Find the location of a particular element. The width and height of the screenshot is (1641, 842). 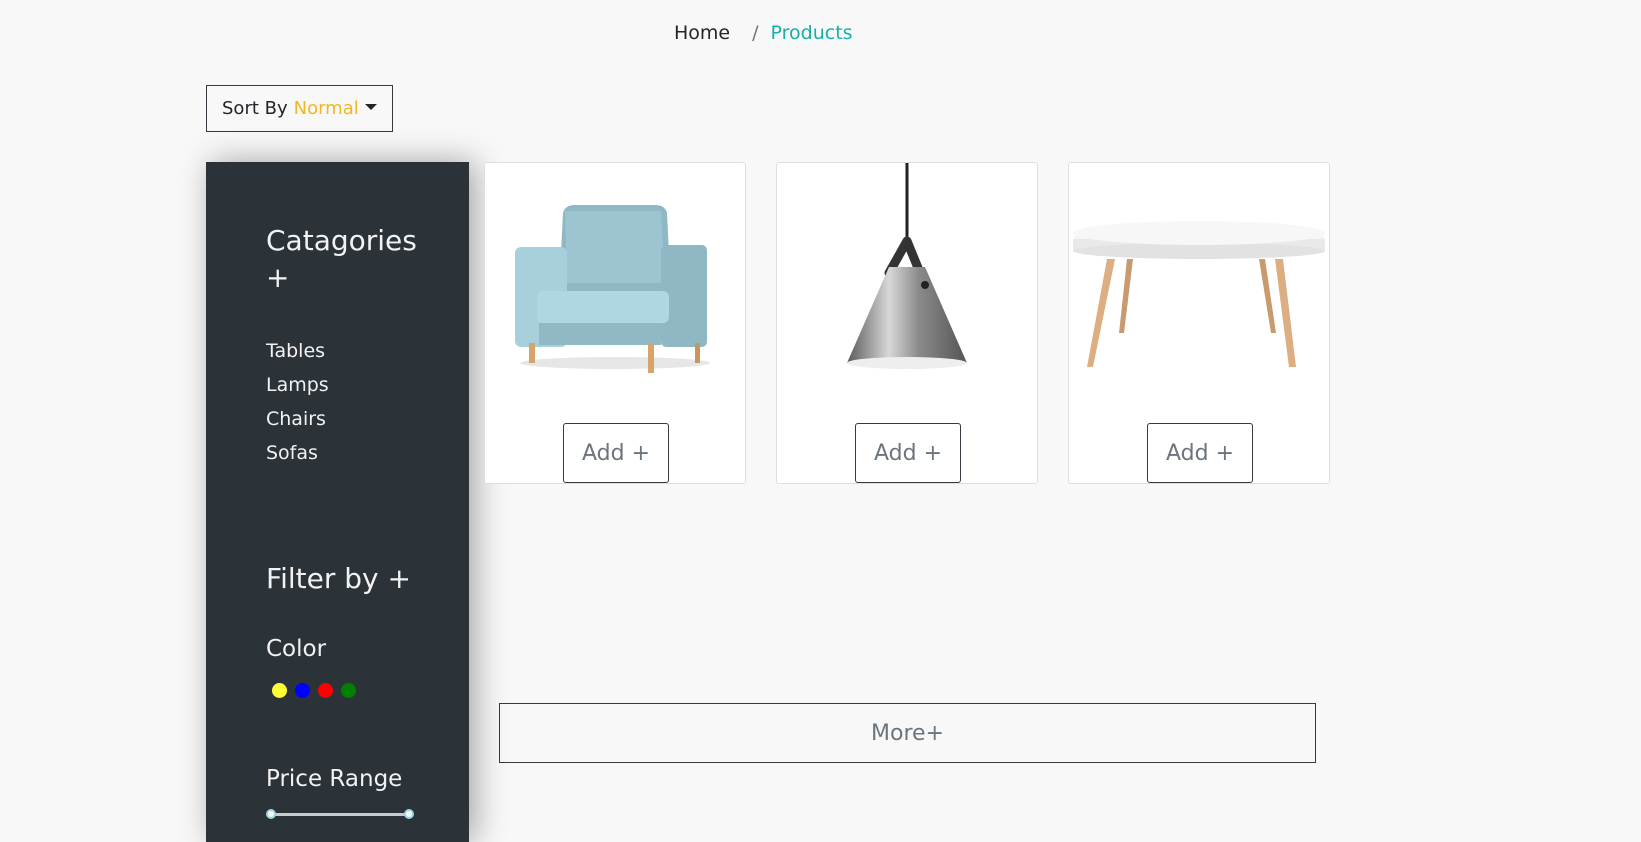

price-range-title: Price Range is located at coordinates (334, 779).